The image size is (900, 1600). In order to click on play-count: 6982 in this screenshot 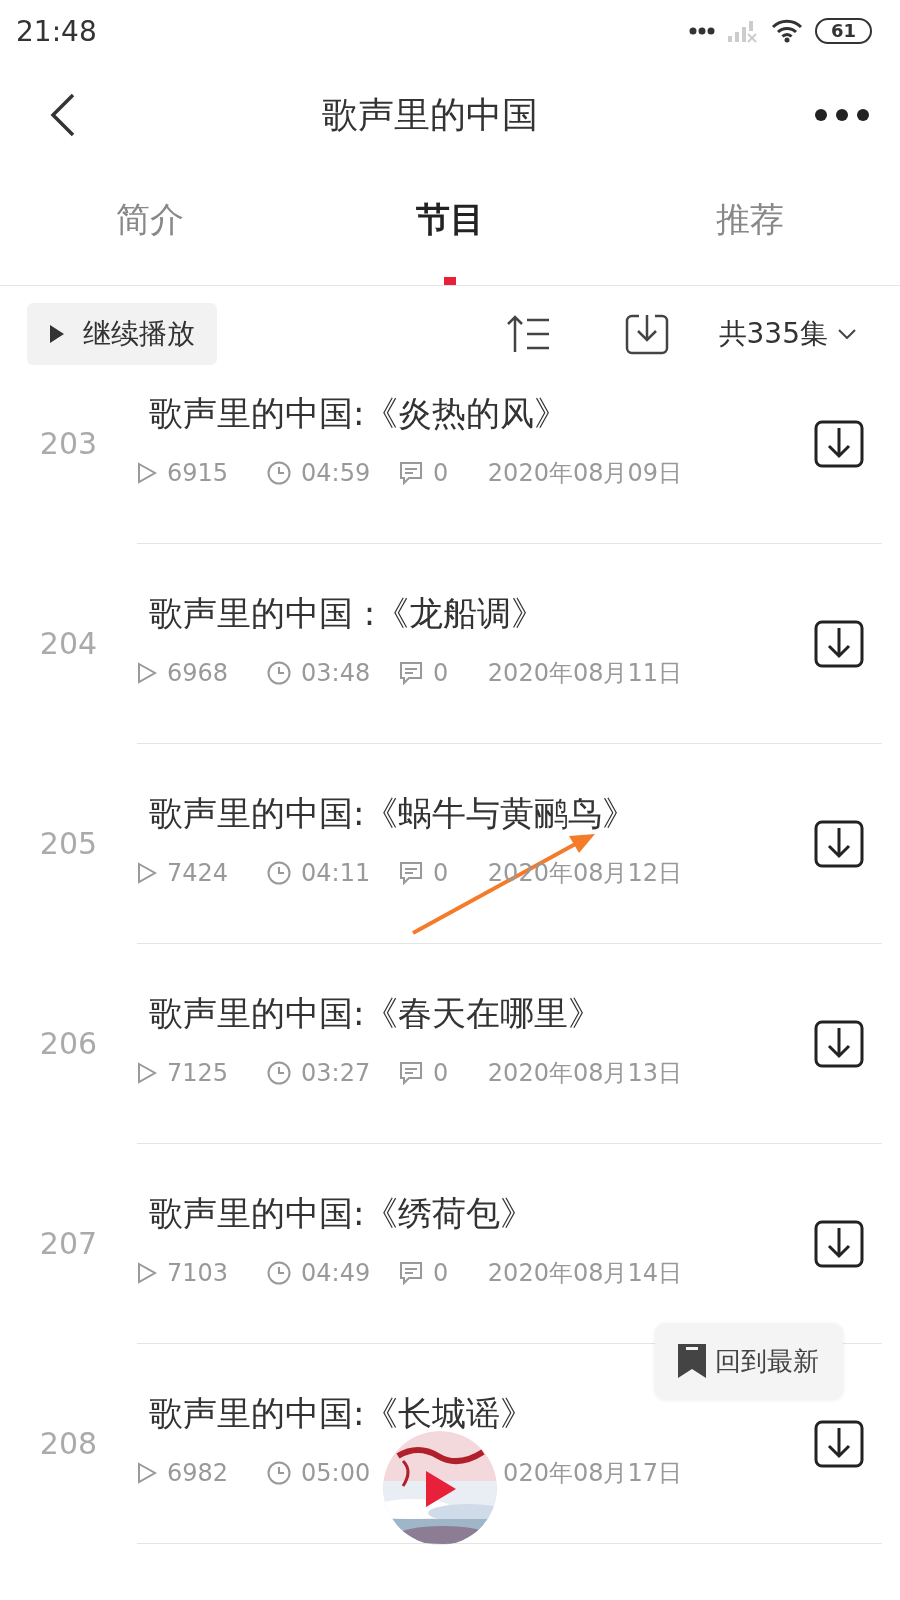, I will do `click(198, 1472)`.